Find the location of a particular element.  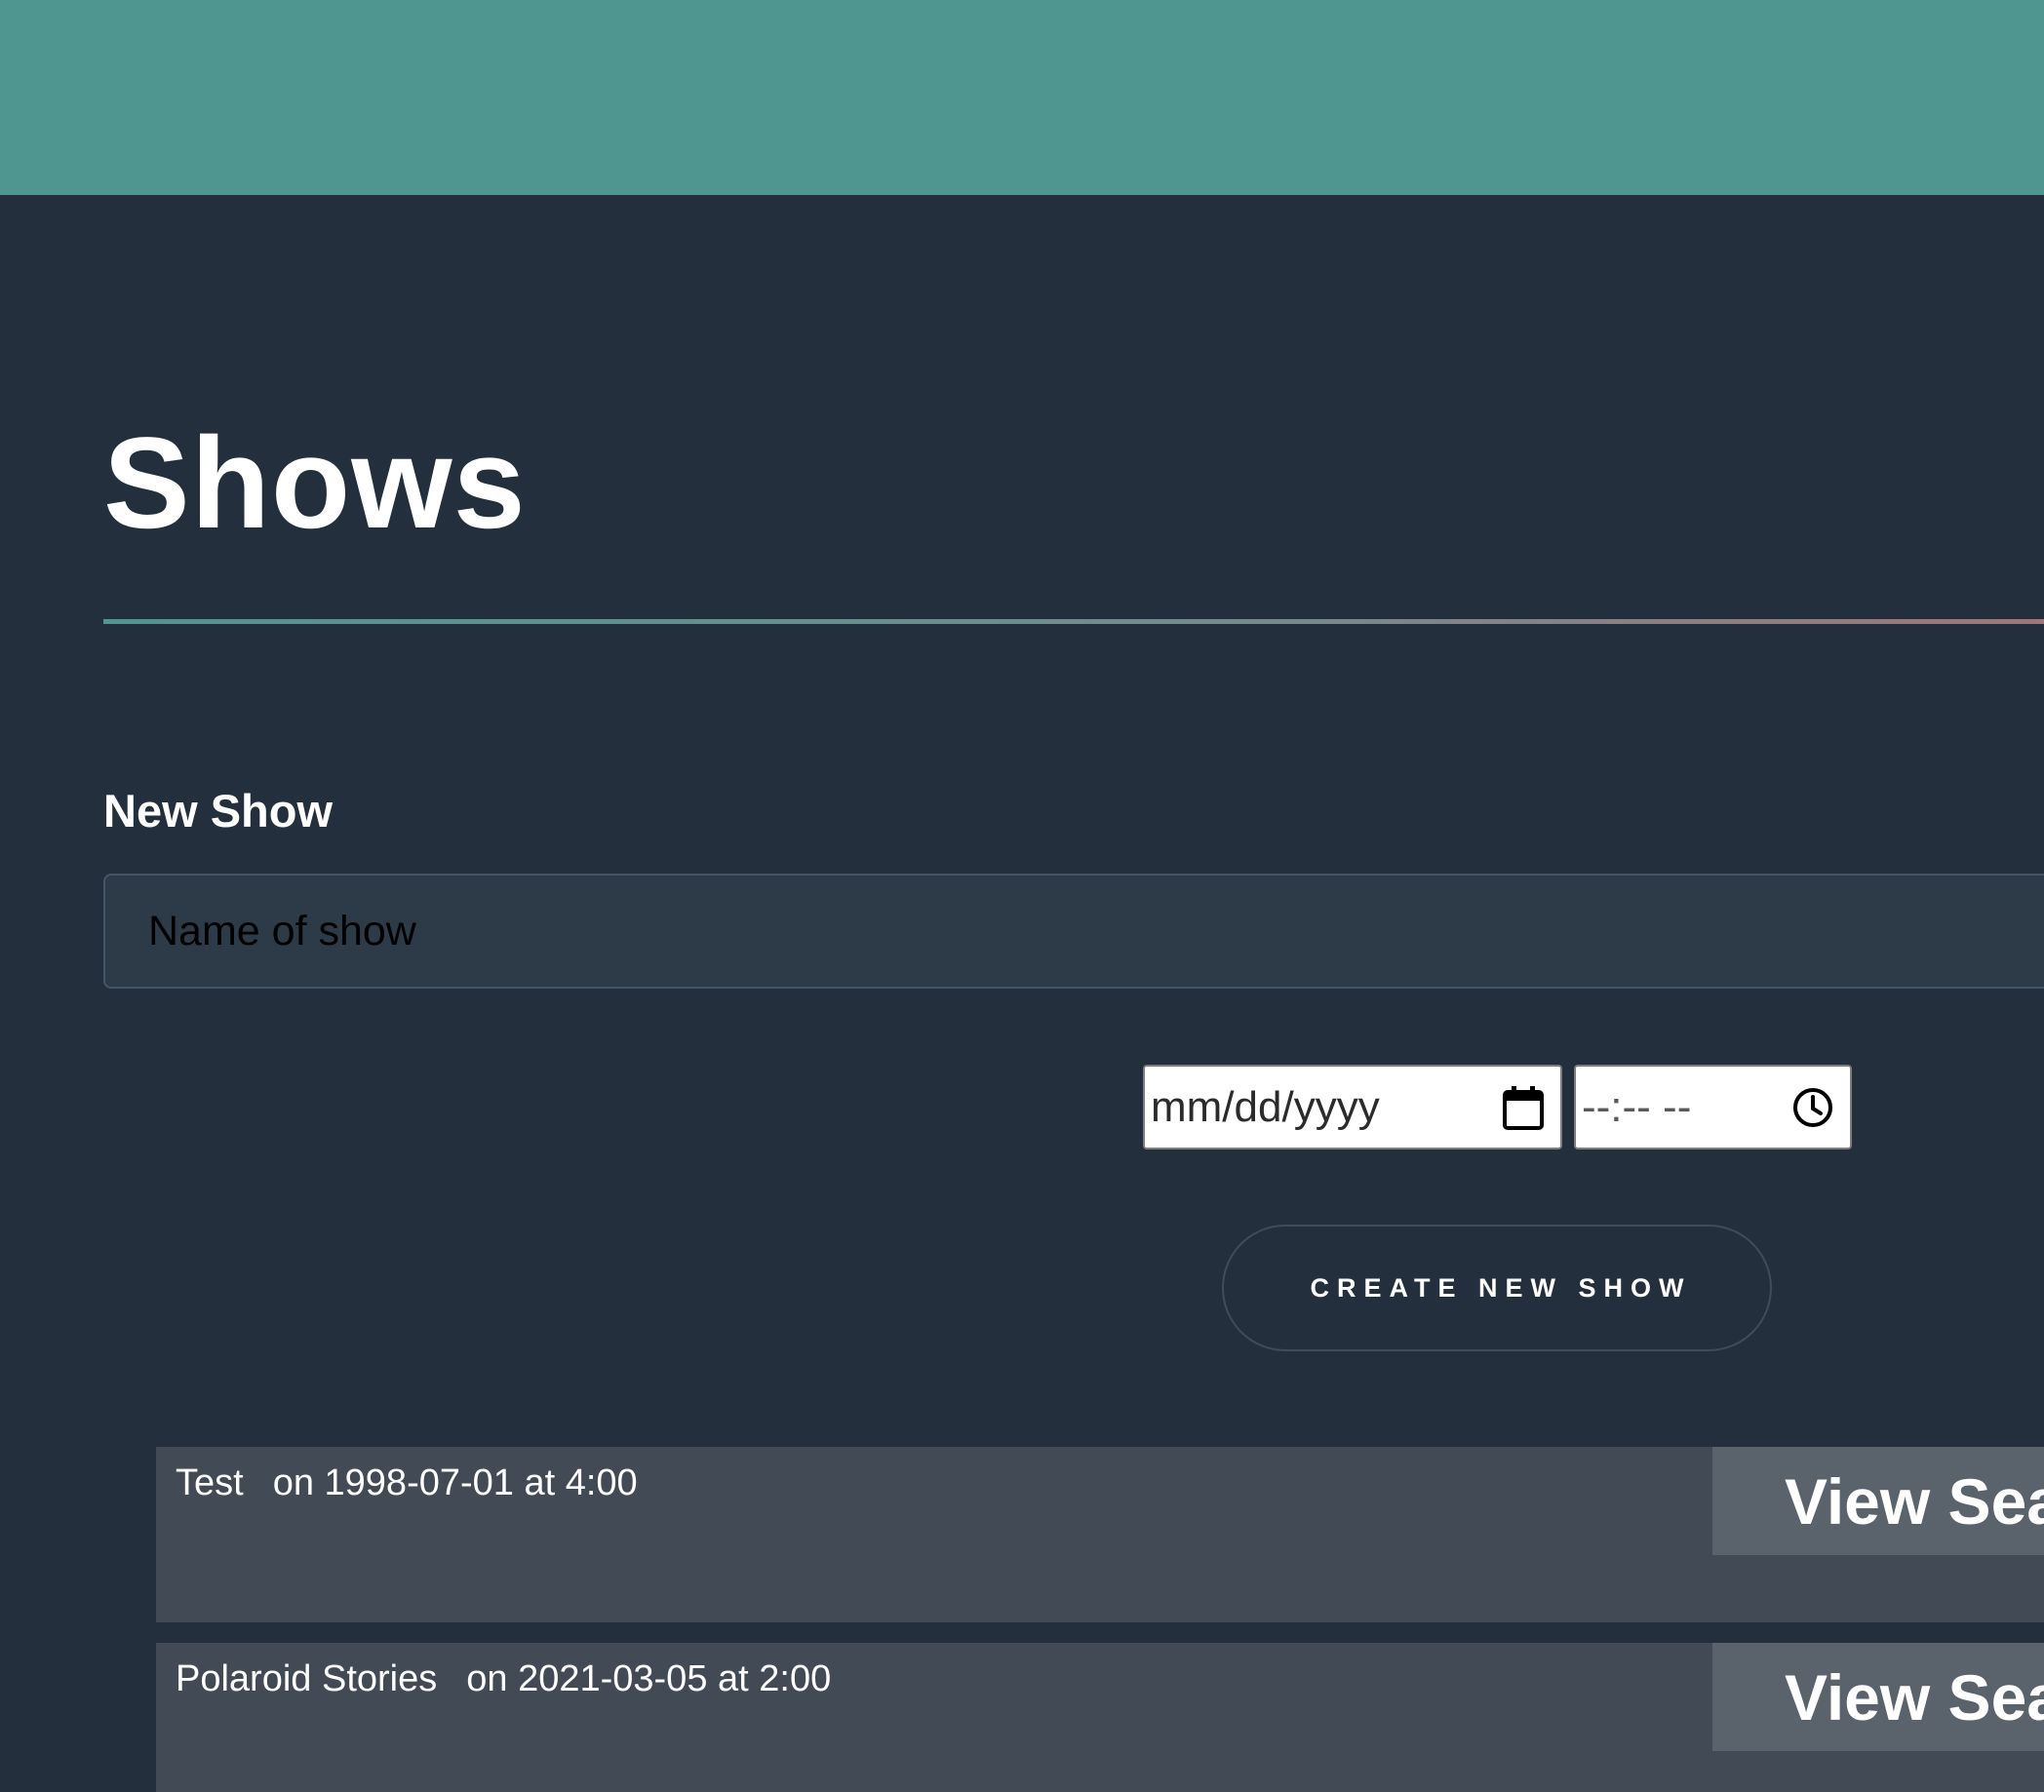

show-list-item: Test on 1998-07-01 at 4:00 View Seats is located at coordinates (1100, 1534).